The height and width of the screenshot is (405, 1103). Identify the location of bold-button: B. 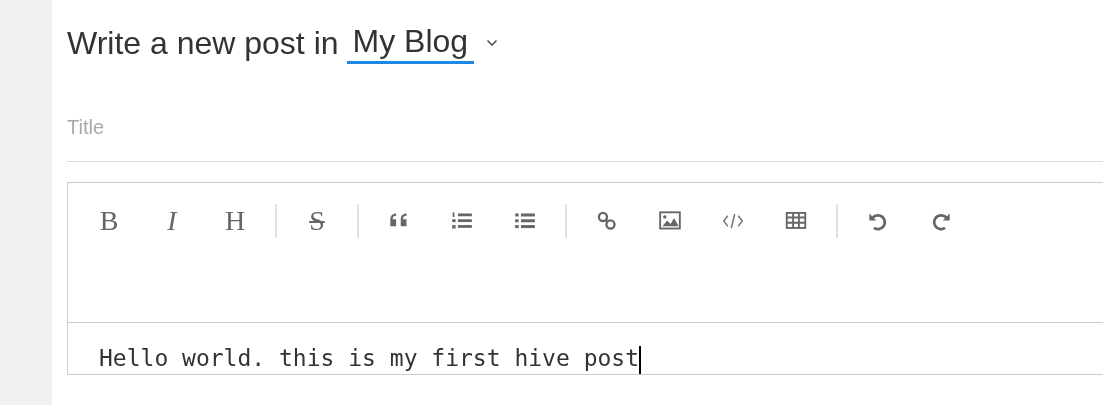
(109, 221).